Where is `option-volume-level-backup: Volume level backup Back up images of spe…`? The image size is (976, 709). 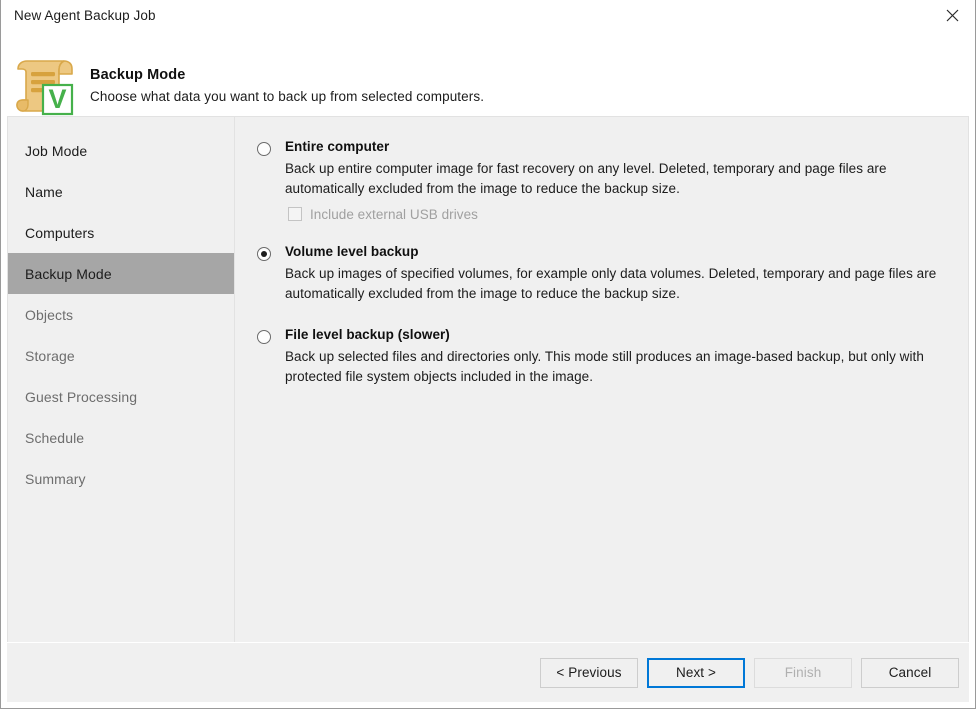
option-volume-level-backup: Volume level backup Back up images of spe… is located at coordinates (604, 274).